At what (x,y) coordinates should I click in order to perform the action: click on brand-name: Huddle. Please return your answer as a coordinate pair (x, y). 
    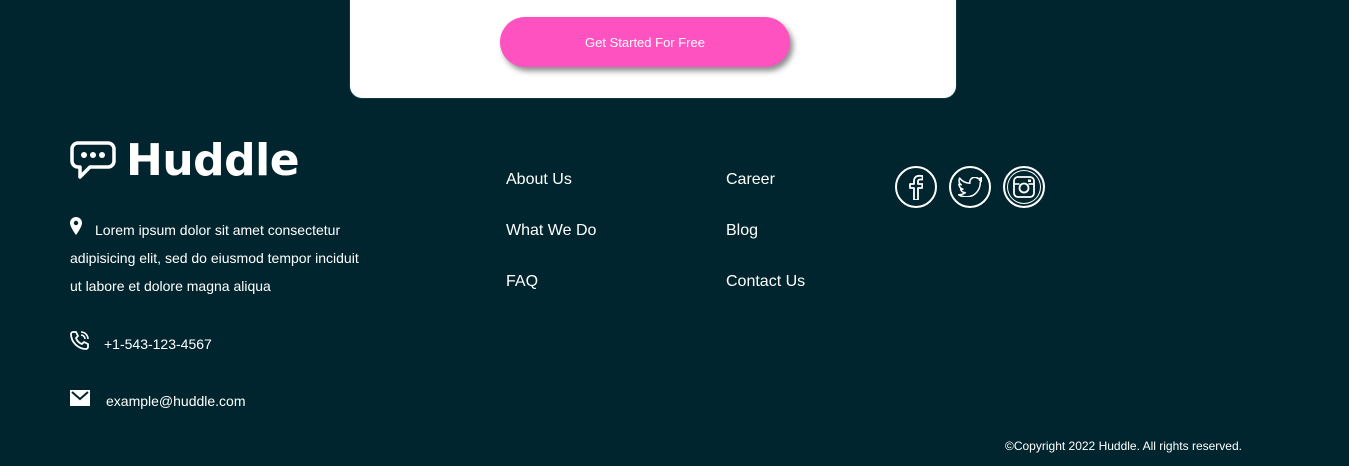
    Looking at the image, I should click on (213, 160).